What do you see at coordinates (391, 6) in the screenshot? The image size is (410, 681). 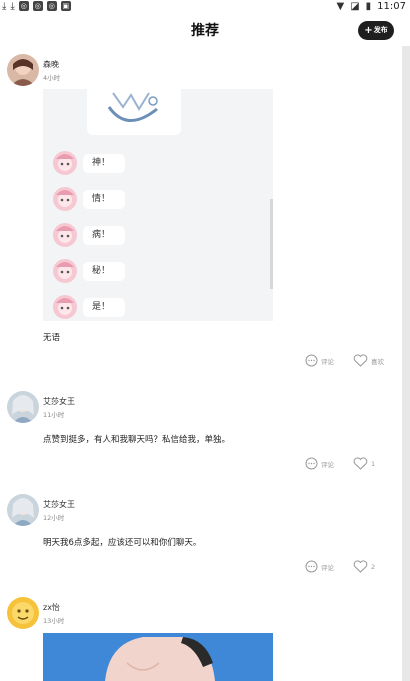 I see `clock: 11:07` at bounding box center [391, 6].